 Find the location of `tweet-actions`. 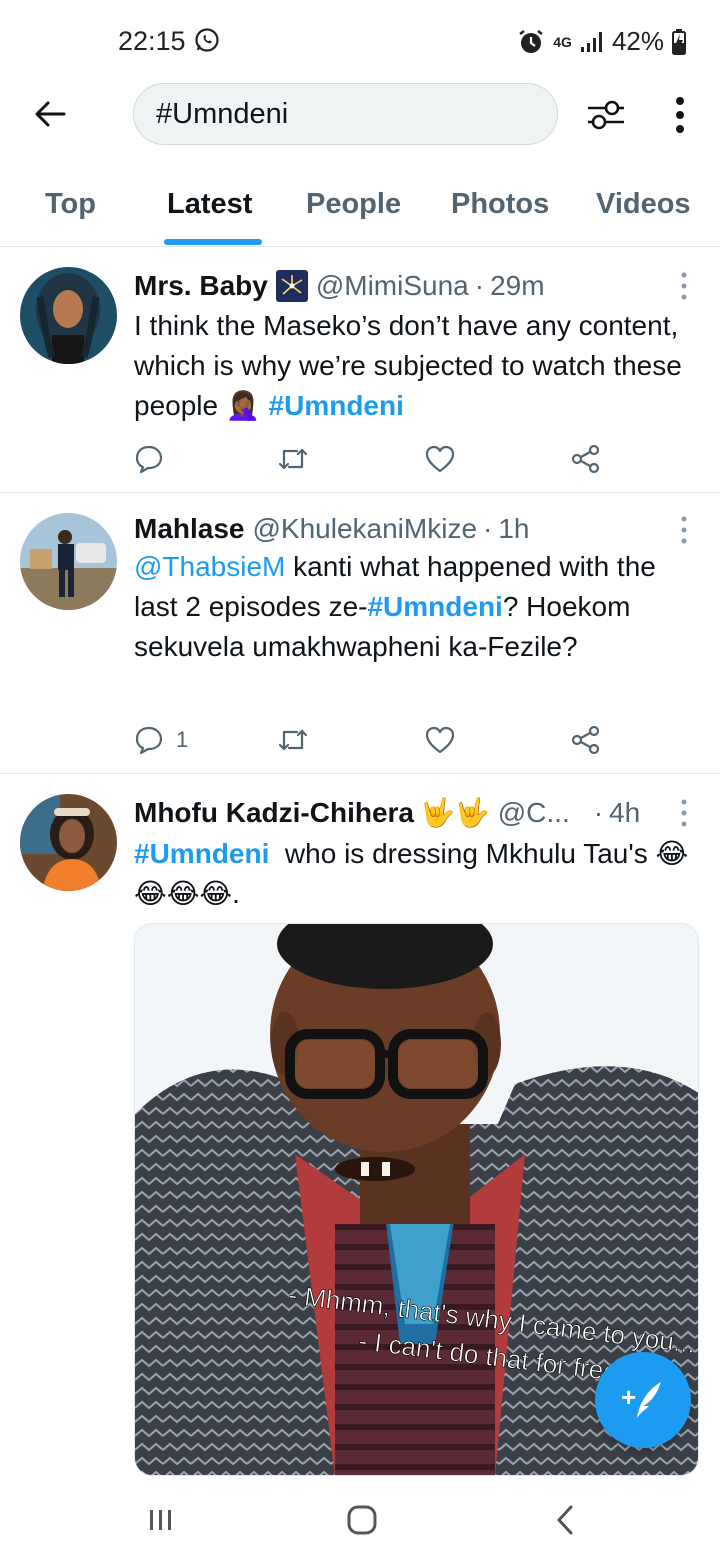

tweet-actions is located at coordinates (374, 459).